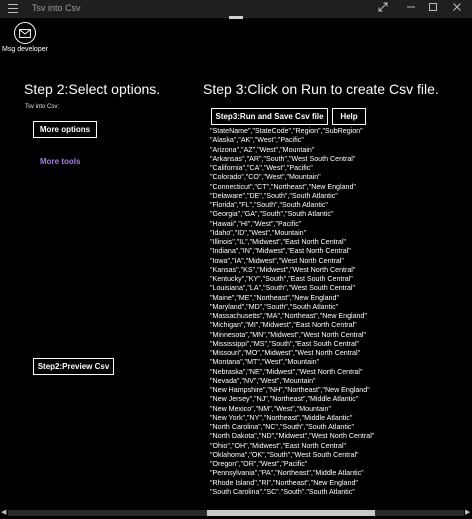 The height and width of the screenshot is (519, 472). I want to click on step3-heading: Step 3:Click on Run to create Csv file., so click(321, 89).